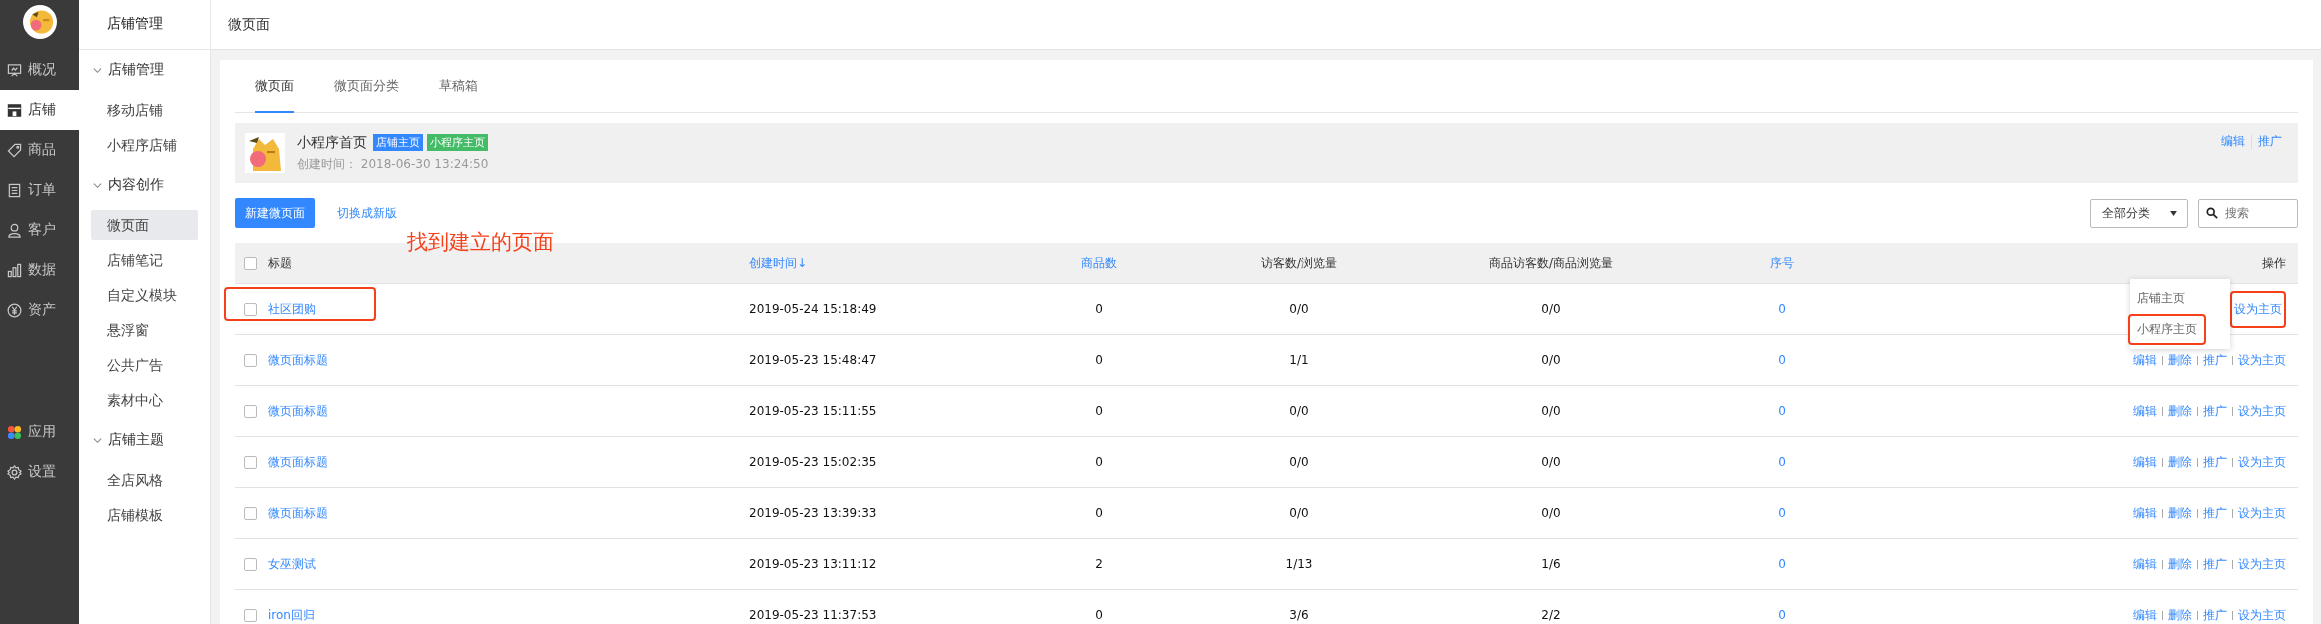  Describe the element at coordinates (280, 263) in the screenshot. I see `column-header: 标题` at that location.